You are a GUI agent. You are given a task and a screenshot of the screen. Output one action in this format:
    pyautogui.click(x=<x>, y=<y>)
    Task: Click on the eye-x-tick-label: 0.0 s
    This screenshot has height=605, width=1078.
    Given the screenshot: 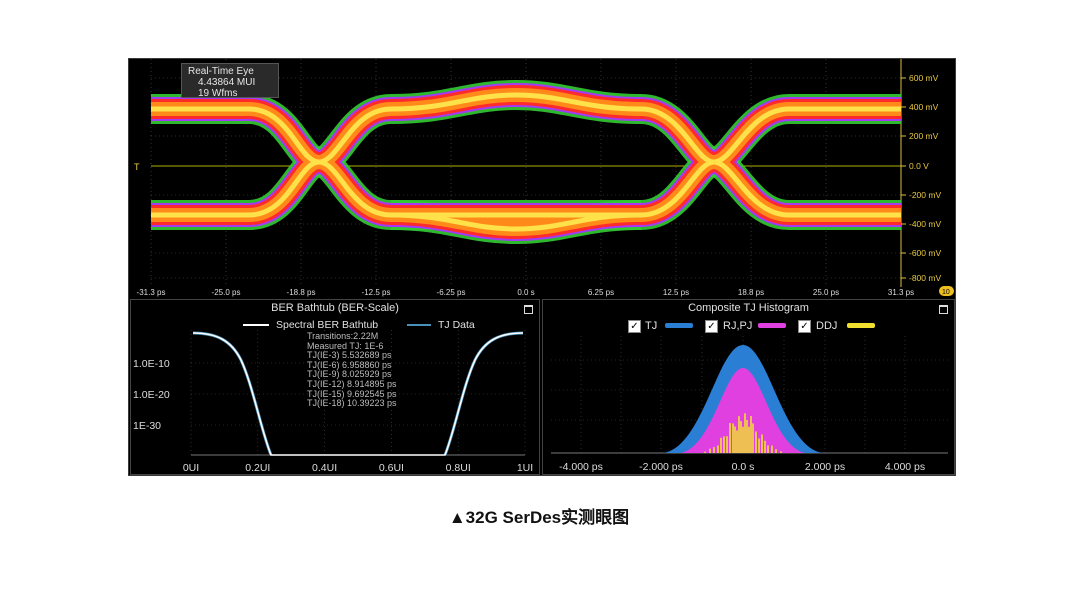 What is the action you would take?
    pyautogui.click(x=525, y=292)
    